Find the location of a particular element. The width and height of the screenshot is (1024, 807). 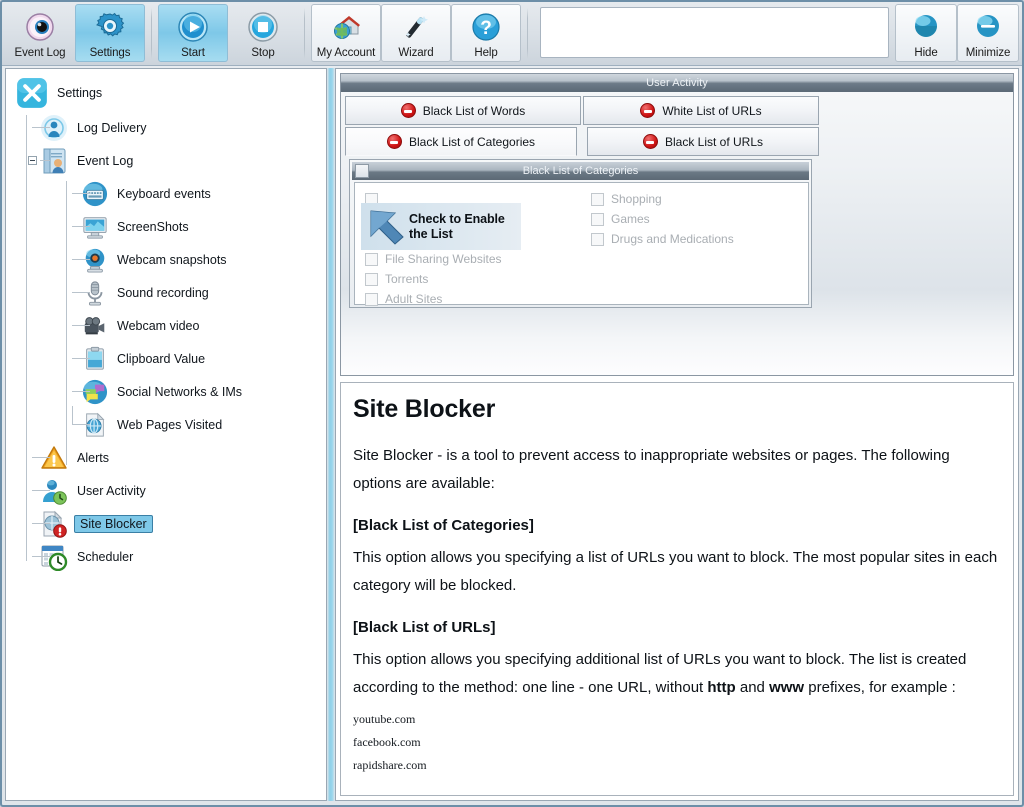

tree-item-event-log: Event Log is located at coordinates (169, 160).